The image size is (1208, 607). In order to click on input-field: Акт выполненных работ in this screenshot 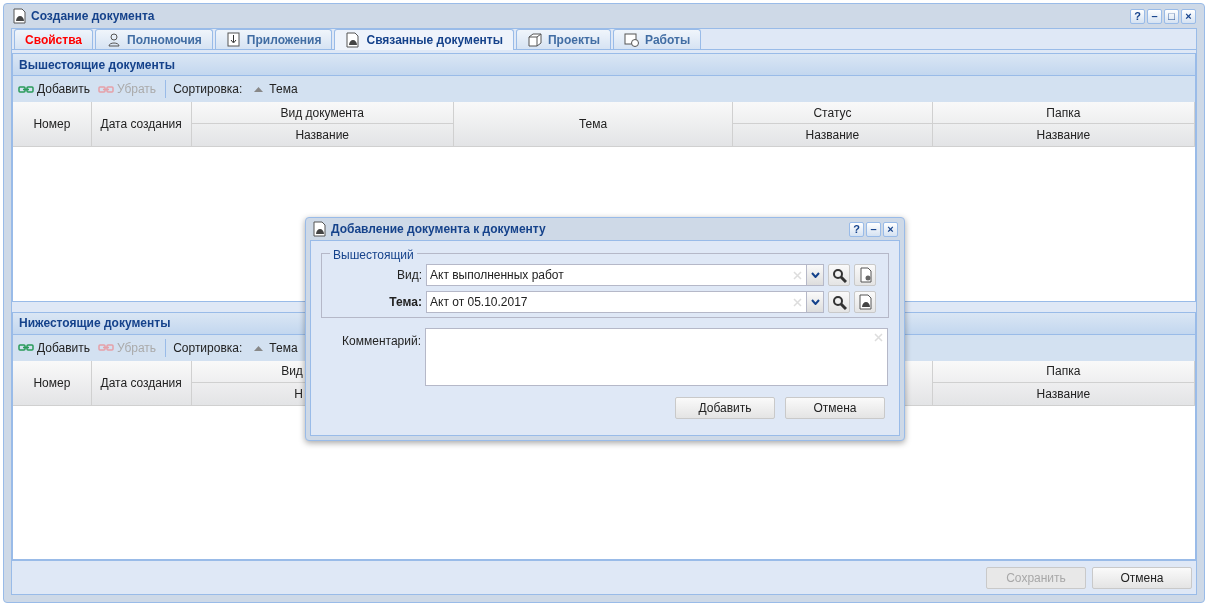, I will do `click(608, 275)`.